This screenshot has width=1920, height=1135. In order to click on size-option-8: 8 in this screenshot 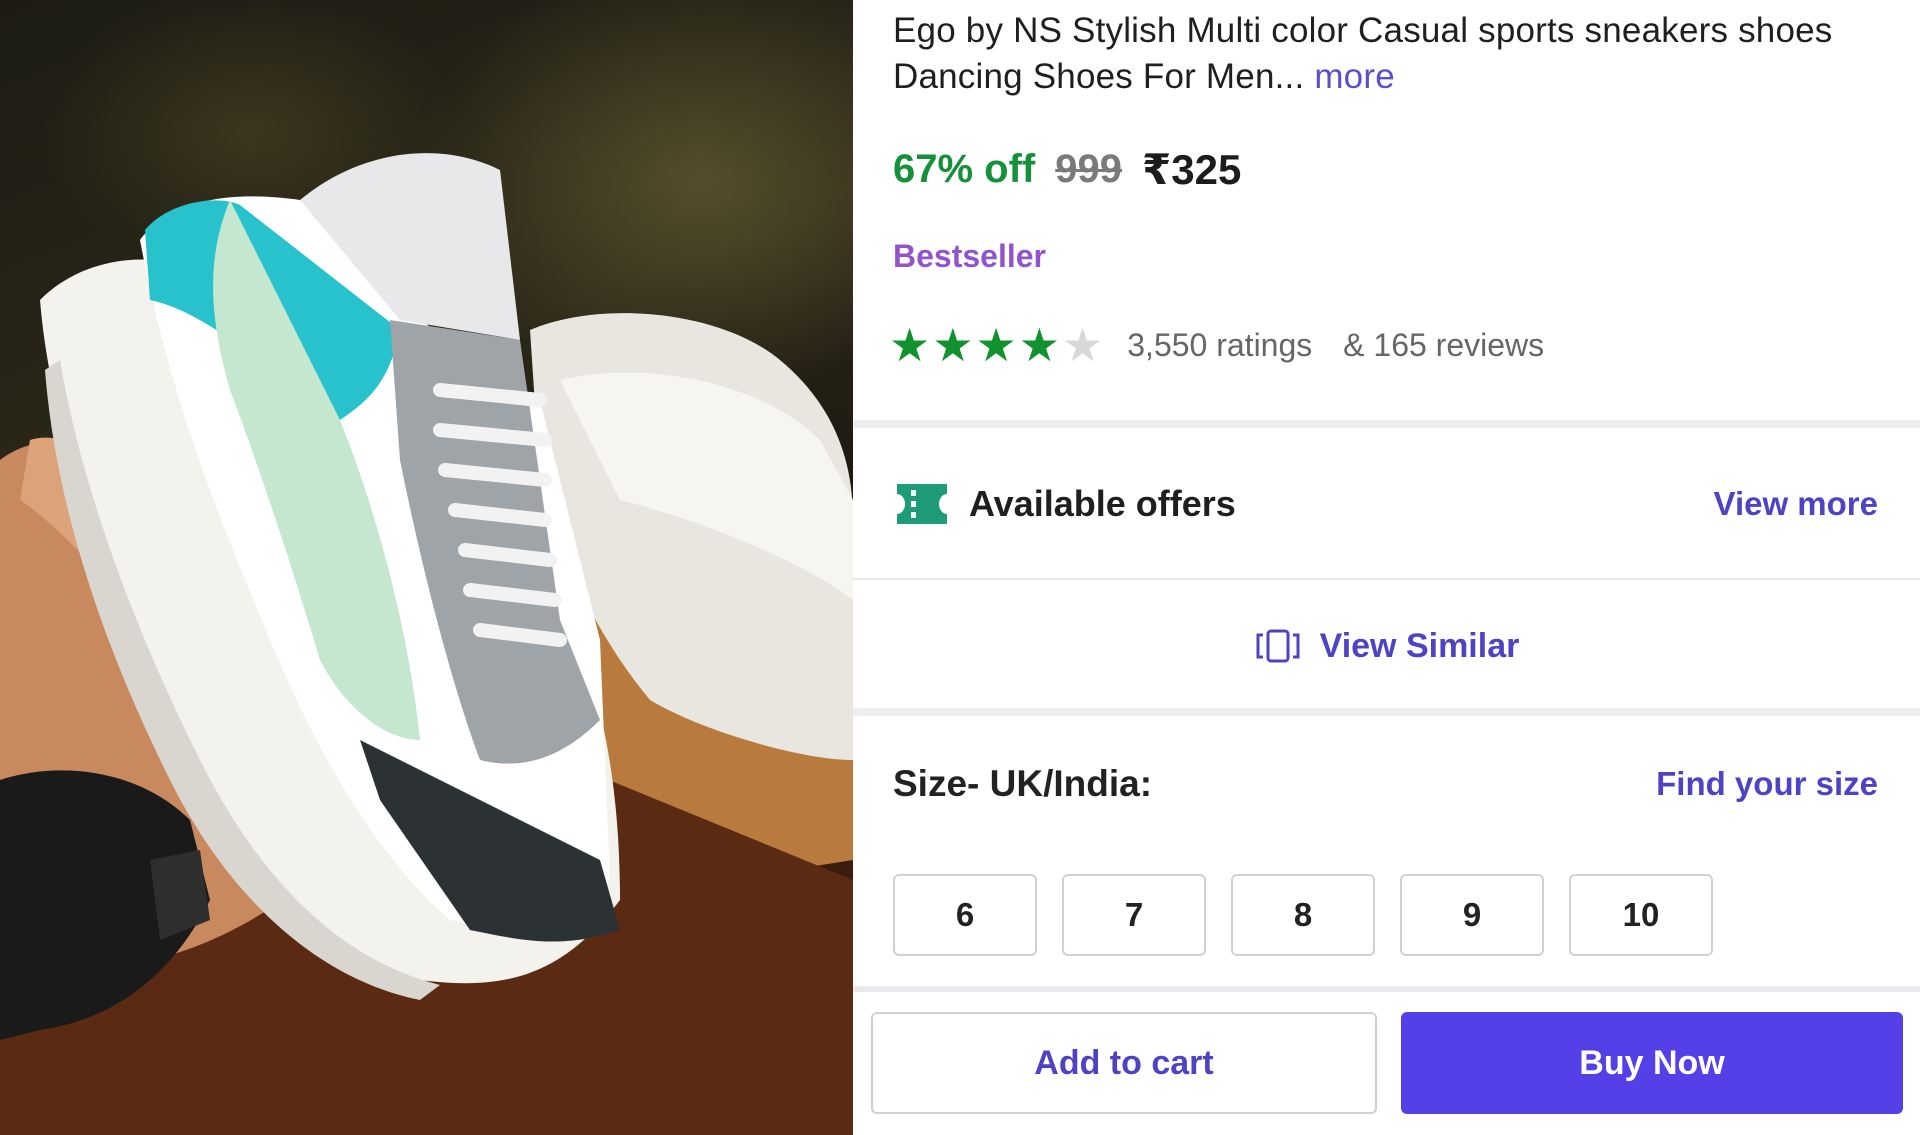, I will do `click(1303, 915)`.